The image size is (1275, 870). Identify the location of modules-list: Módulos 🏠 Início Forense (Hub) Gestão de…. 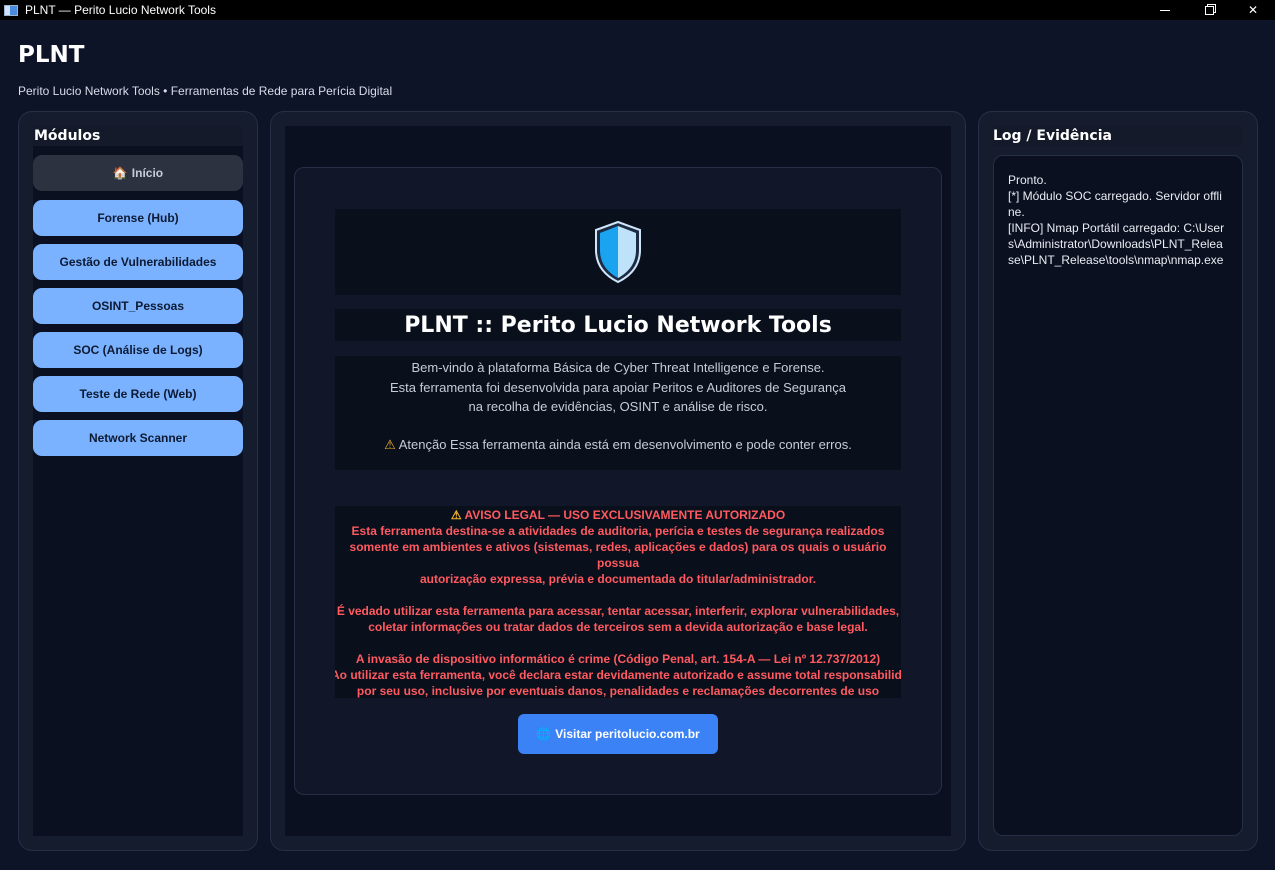
(138, 481).